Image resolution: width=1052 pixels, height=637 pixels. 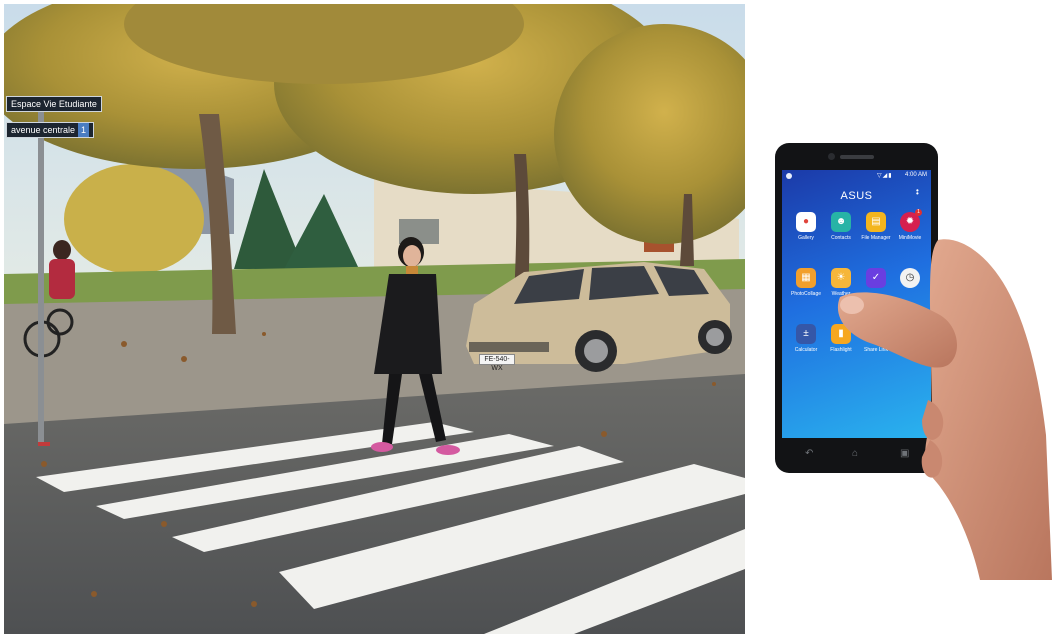 I want to click on front-camera, so click(x=831, y=156).